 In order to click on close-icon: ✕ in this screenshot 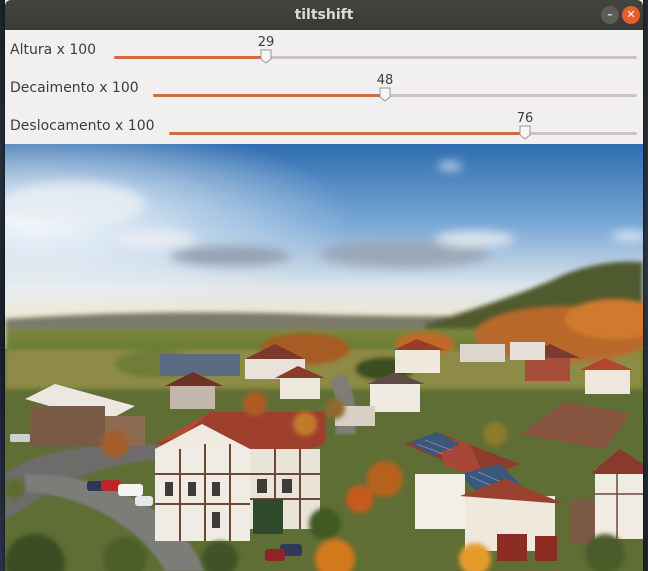, I will do `click(631, 14)`.